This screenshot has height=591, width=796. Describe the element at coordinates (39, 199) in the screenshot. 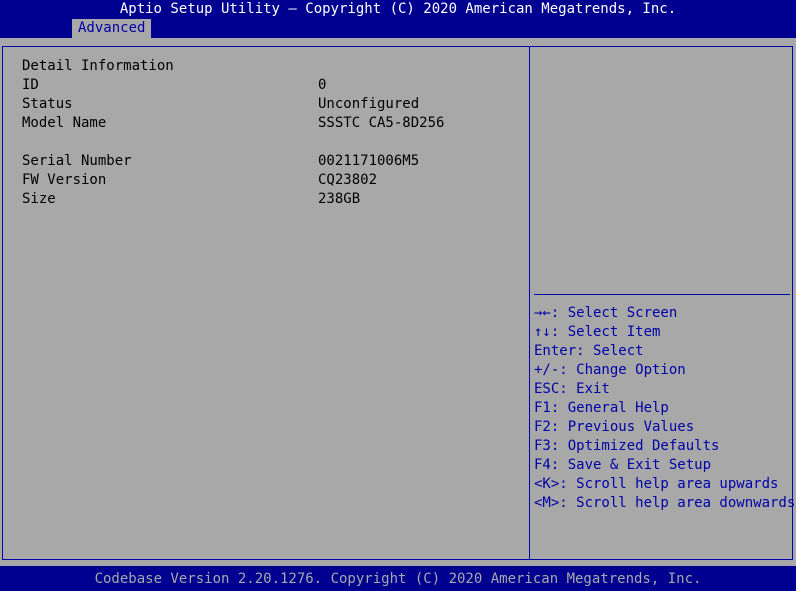

I see `detail-label: Size` at that location.